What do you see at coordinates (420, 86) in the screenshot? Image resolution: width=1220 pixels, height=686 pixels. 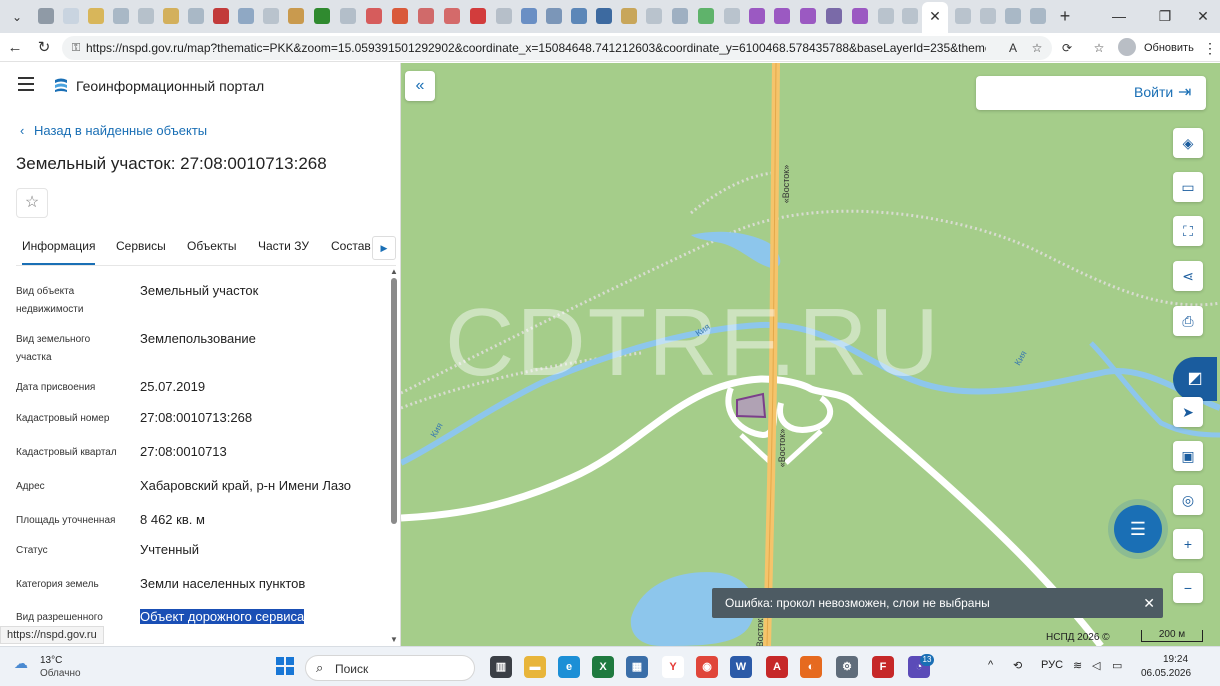 I see `collapse-panel-button: «` at bounding box center [420, 86].